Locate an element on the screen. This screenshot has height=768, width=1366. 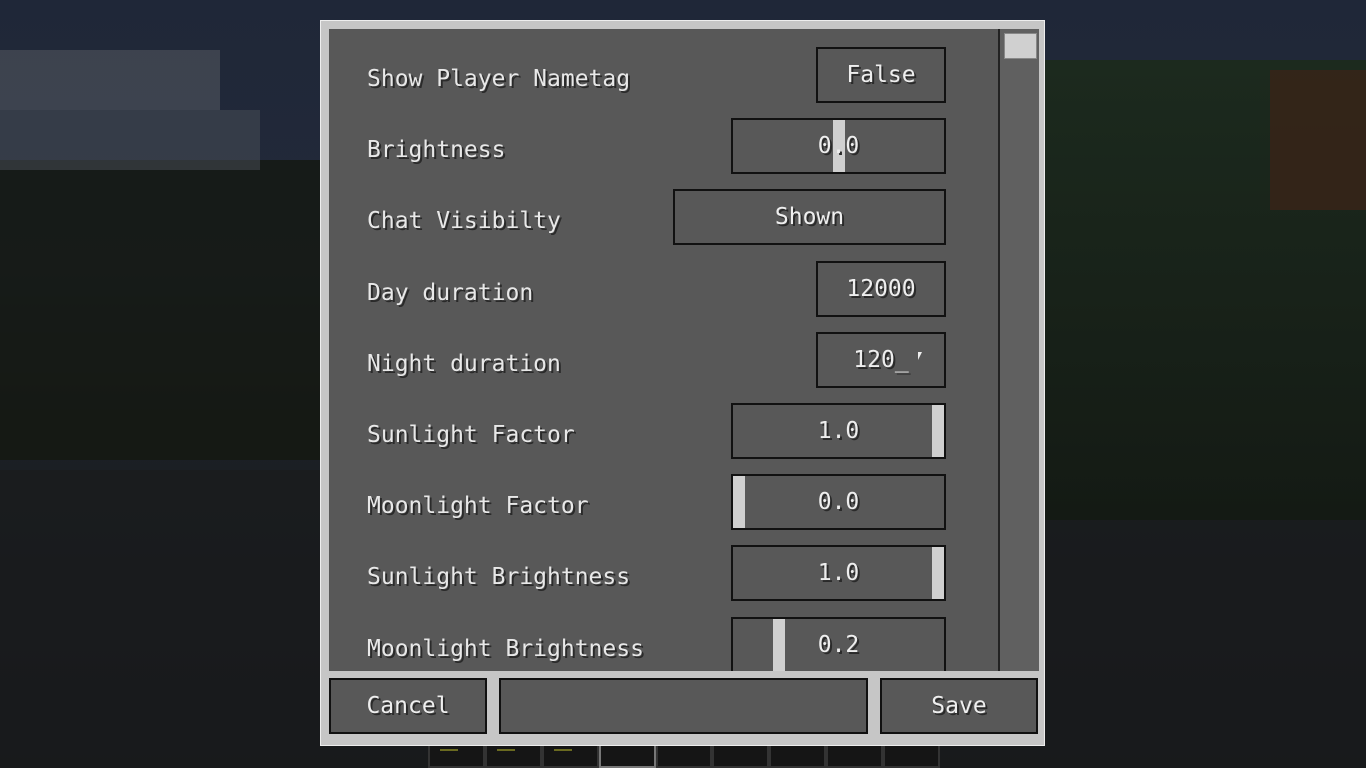
hotbar is located at coordinates (684, 757).